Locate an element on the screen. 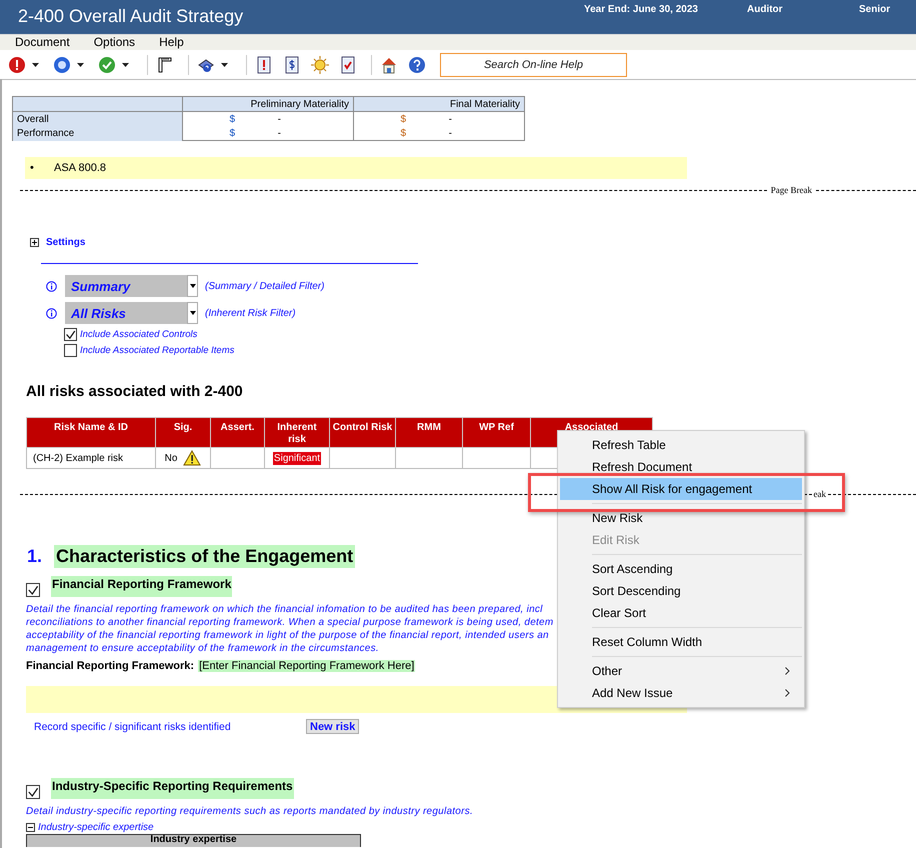 The image size is (916, 848). section-title: Characteristics of the Engagement is located at coordinates (205, 556).